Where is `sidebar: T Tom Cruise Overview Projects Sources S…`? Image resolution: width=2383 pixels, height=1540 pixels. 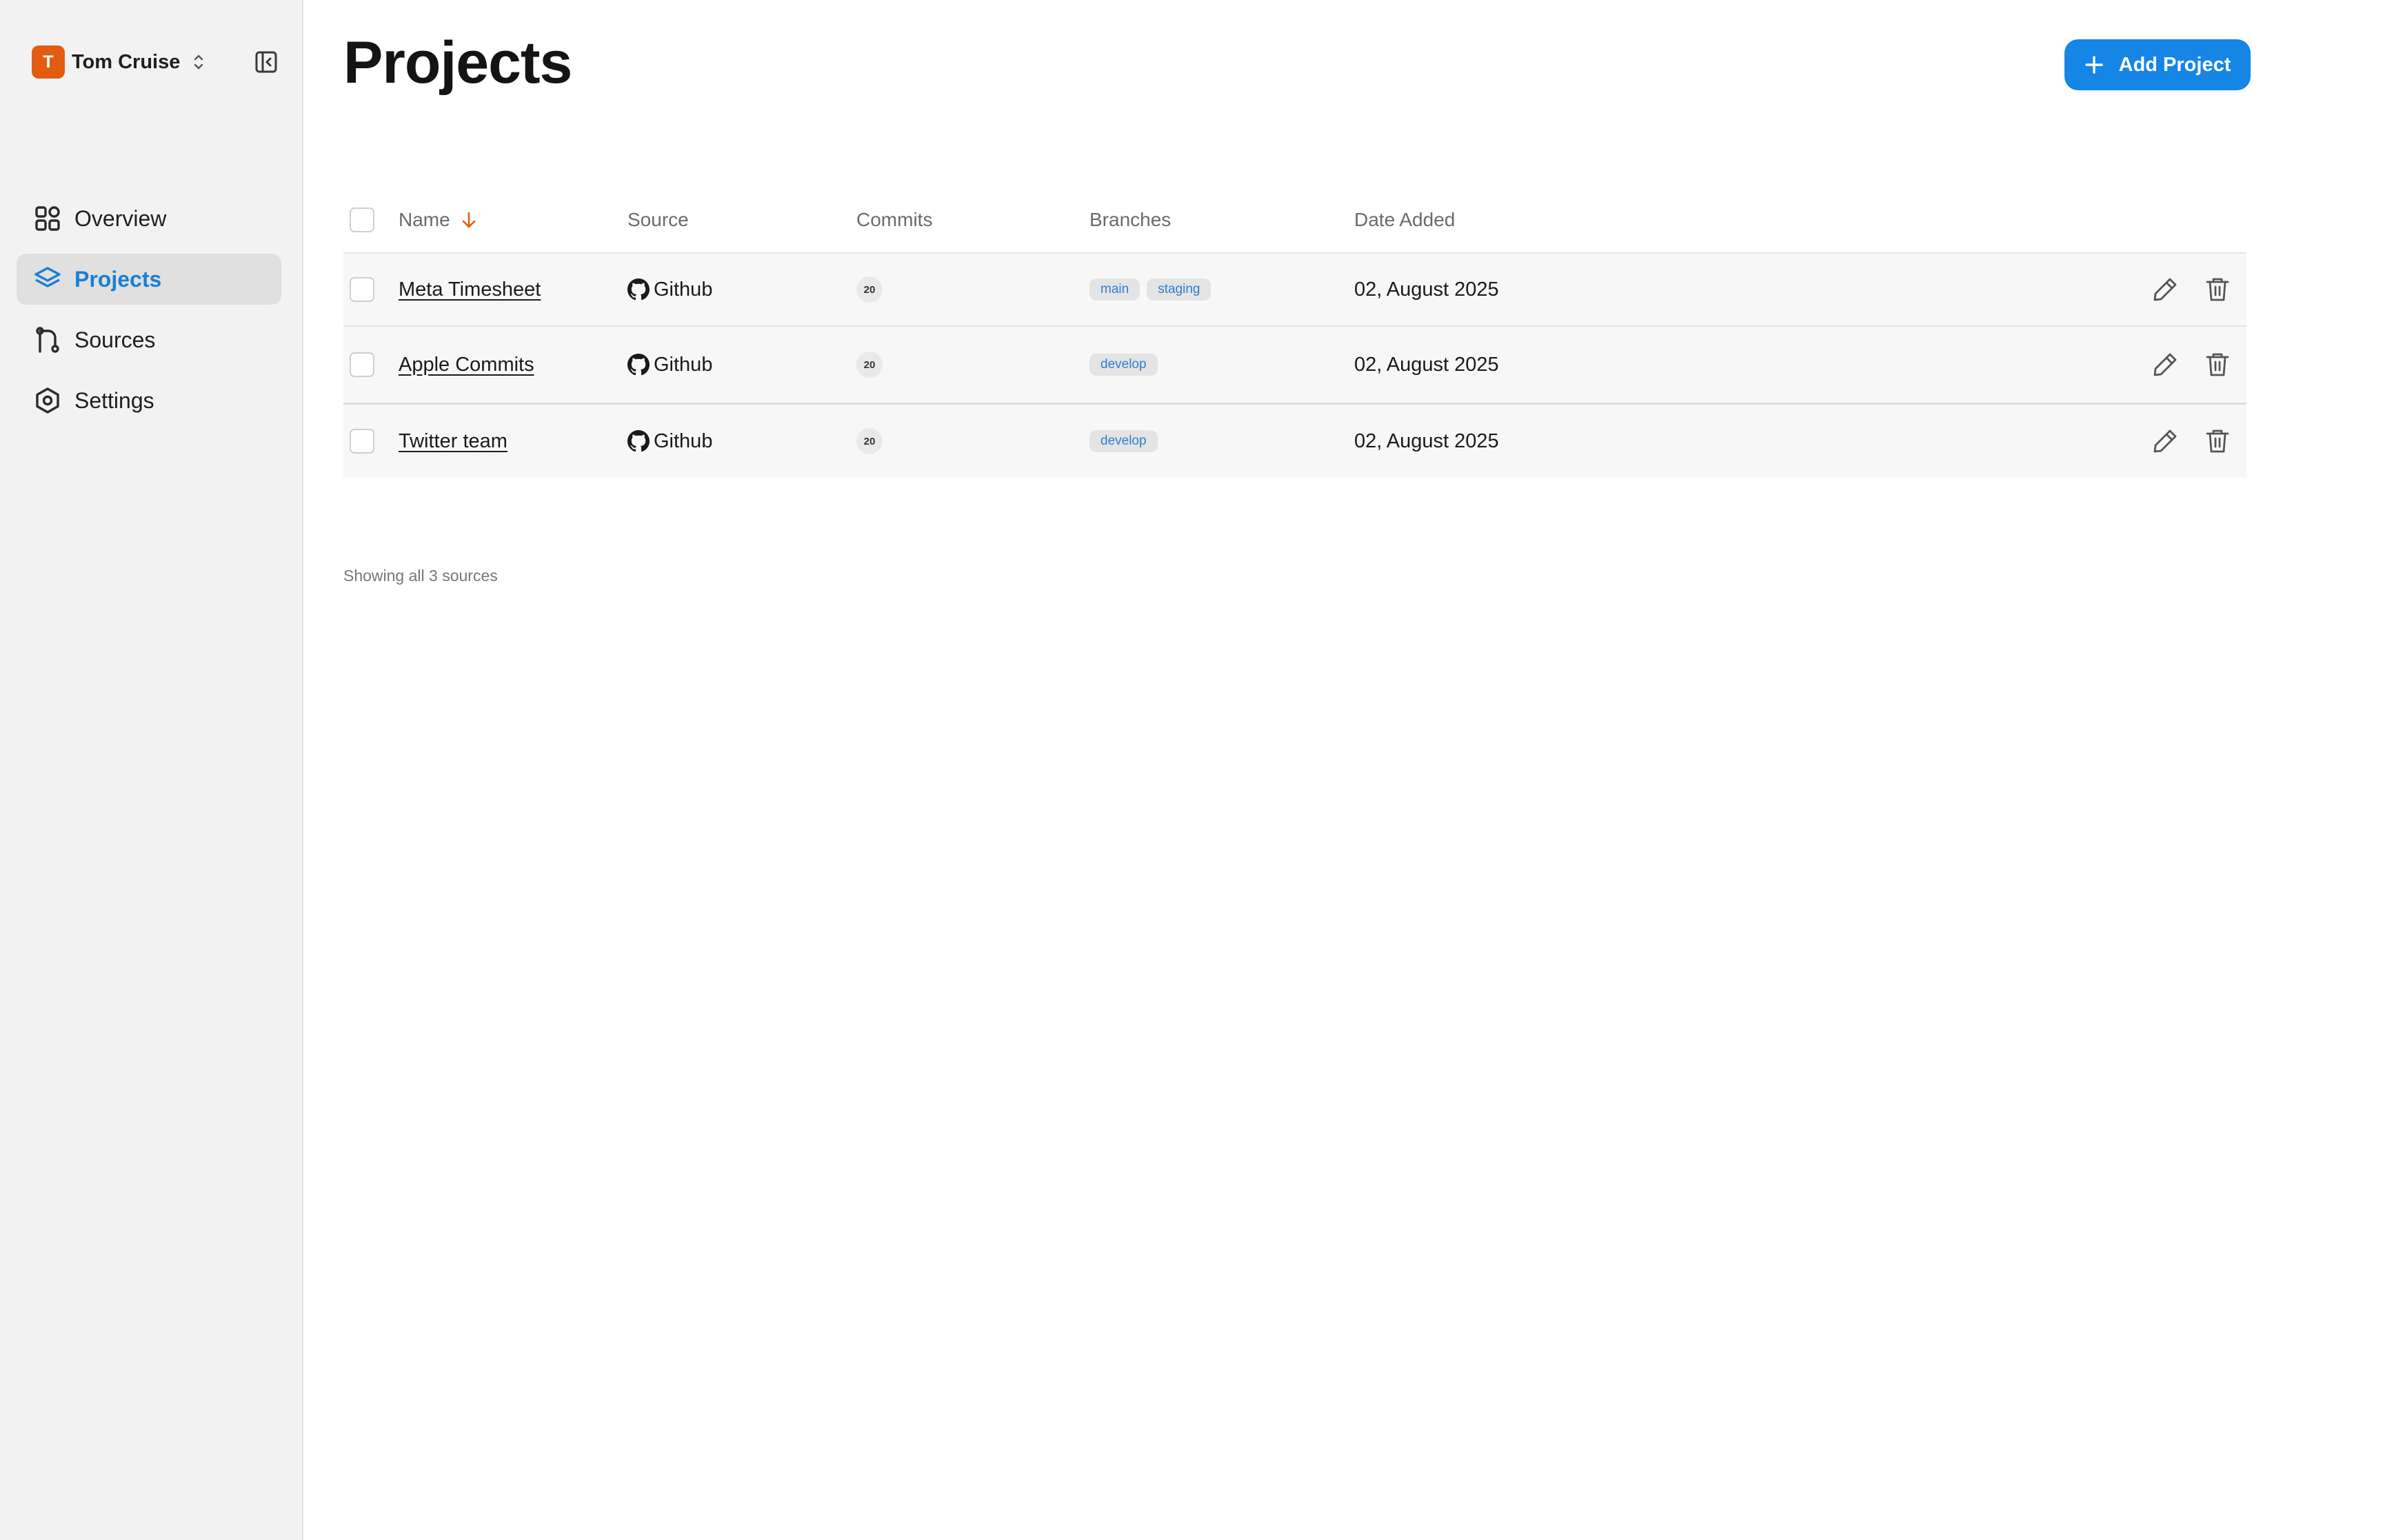 sidebar: T Tom Cruise Overview Projects Sources S… is located at coordinates (151, 770).